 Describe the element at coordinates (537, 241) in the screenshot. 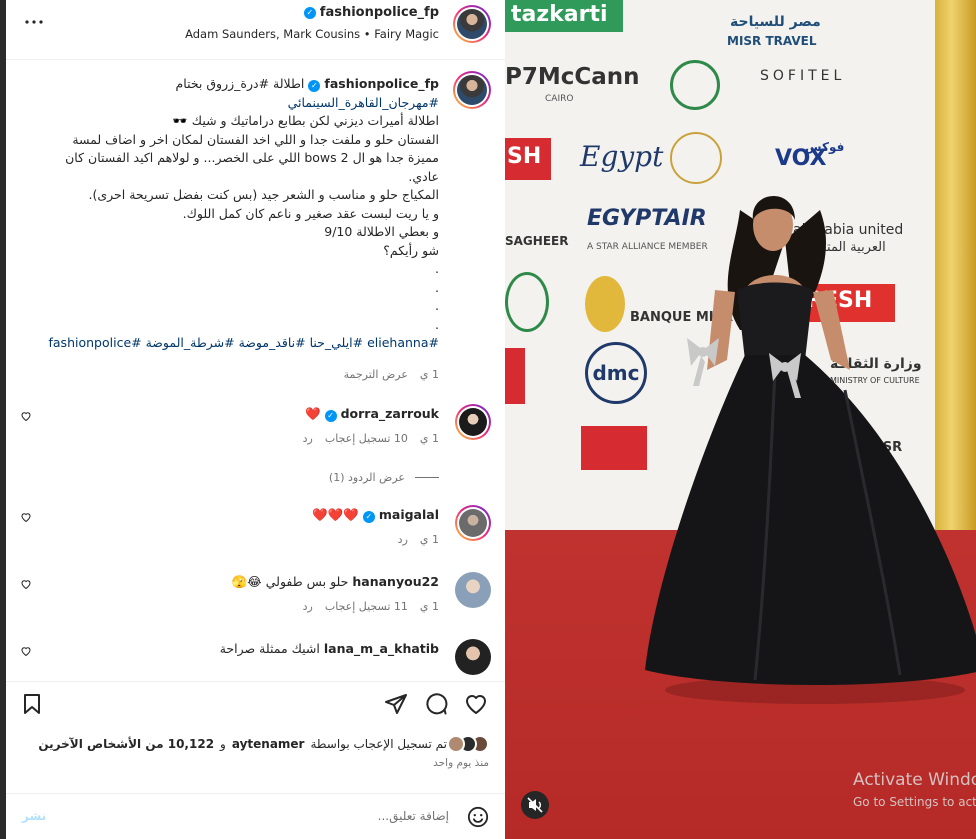

I see `sponsor-logo-sagheer: SAGHEER` at that location.